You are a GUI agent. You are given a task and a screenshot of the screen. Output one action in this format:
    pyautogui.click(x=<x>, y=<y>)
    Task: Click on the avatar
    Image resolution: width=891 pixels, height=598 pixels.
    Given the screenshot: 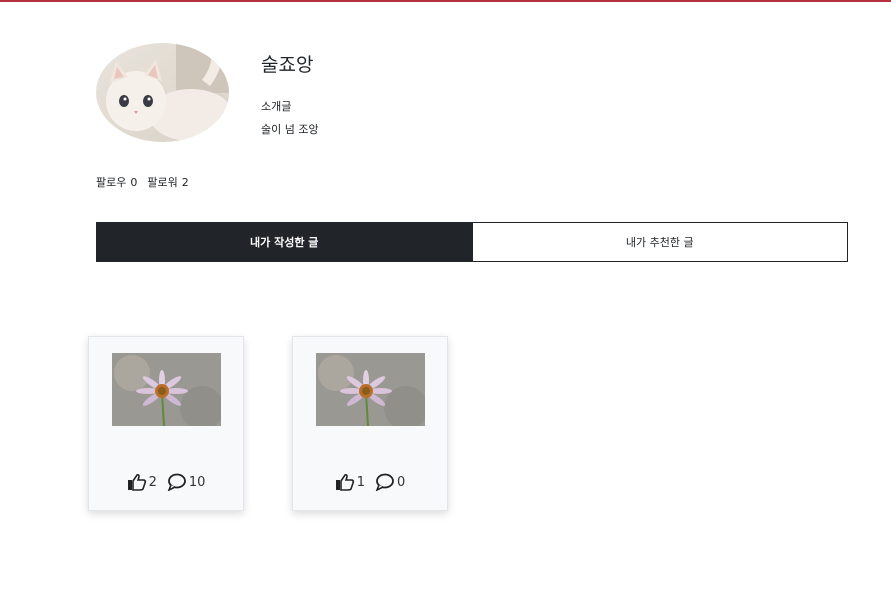 What is the action you would take?
    pyautogui.click(x=162, y=92)
    